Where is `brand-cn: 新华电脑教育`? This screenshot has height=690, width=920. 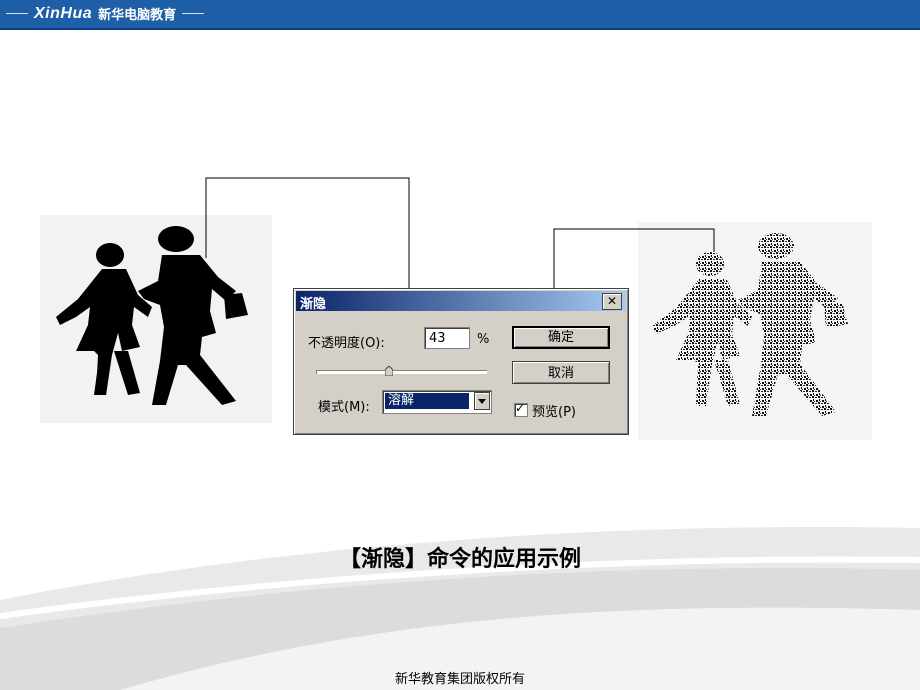
brand-cn: 新华电脑教育 is located at coordinates (137, 15).